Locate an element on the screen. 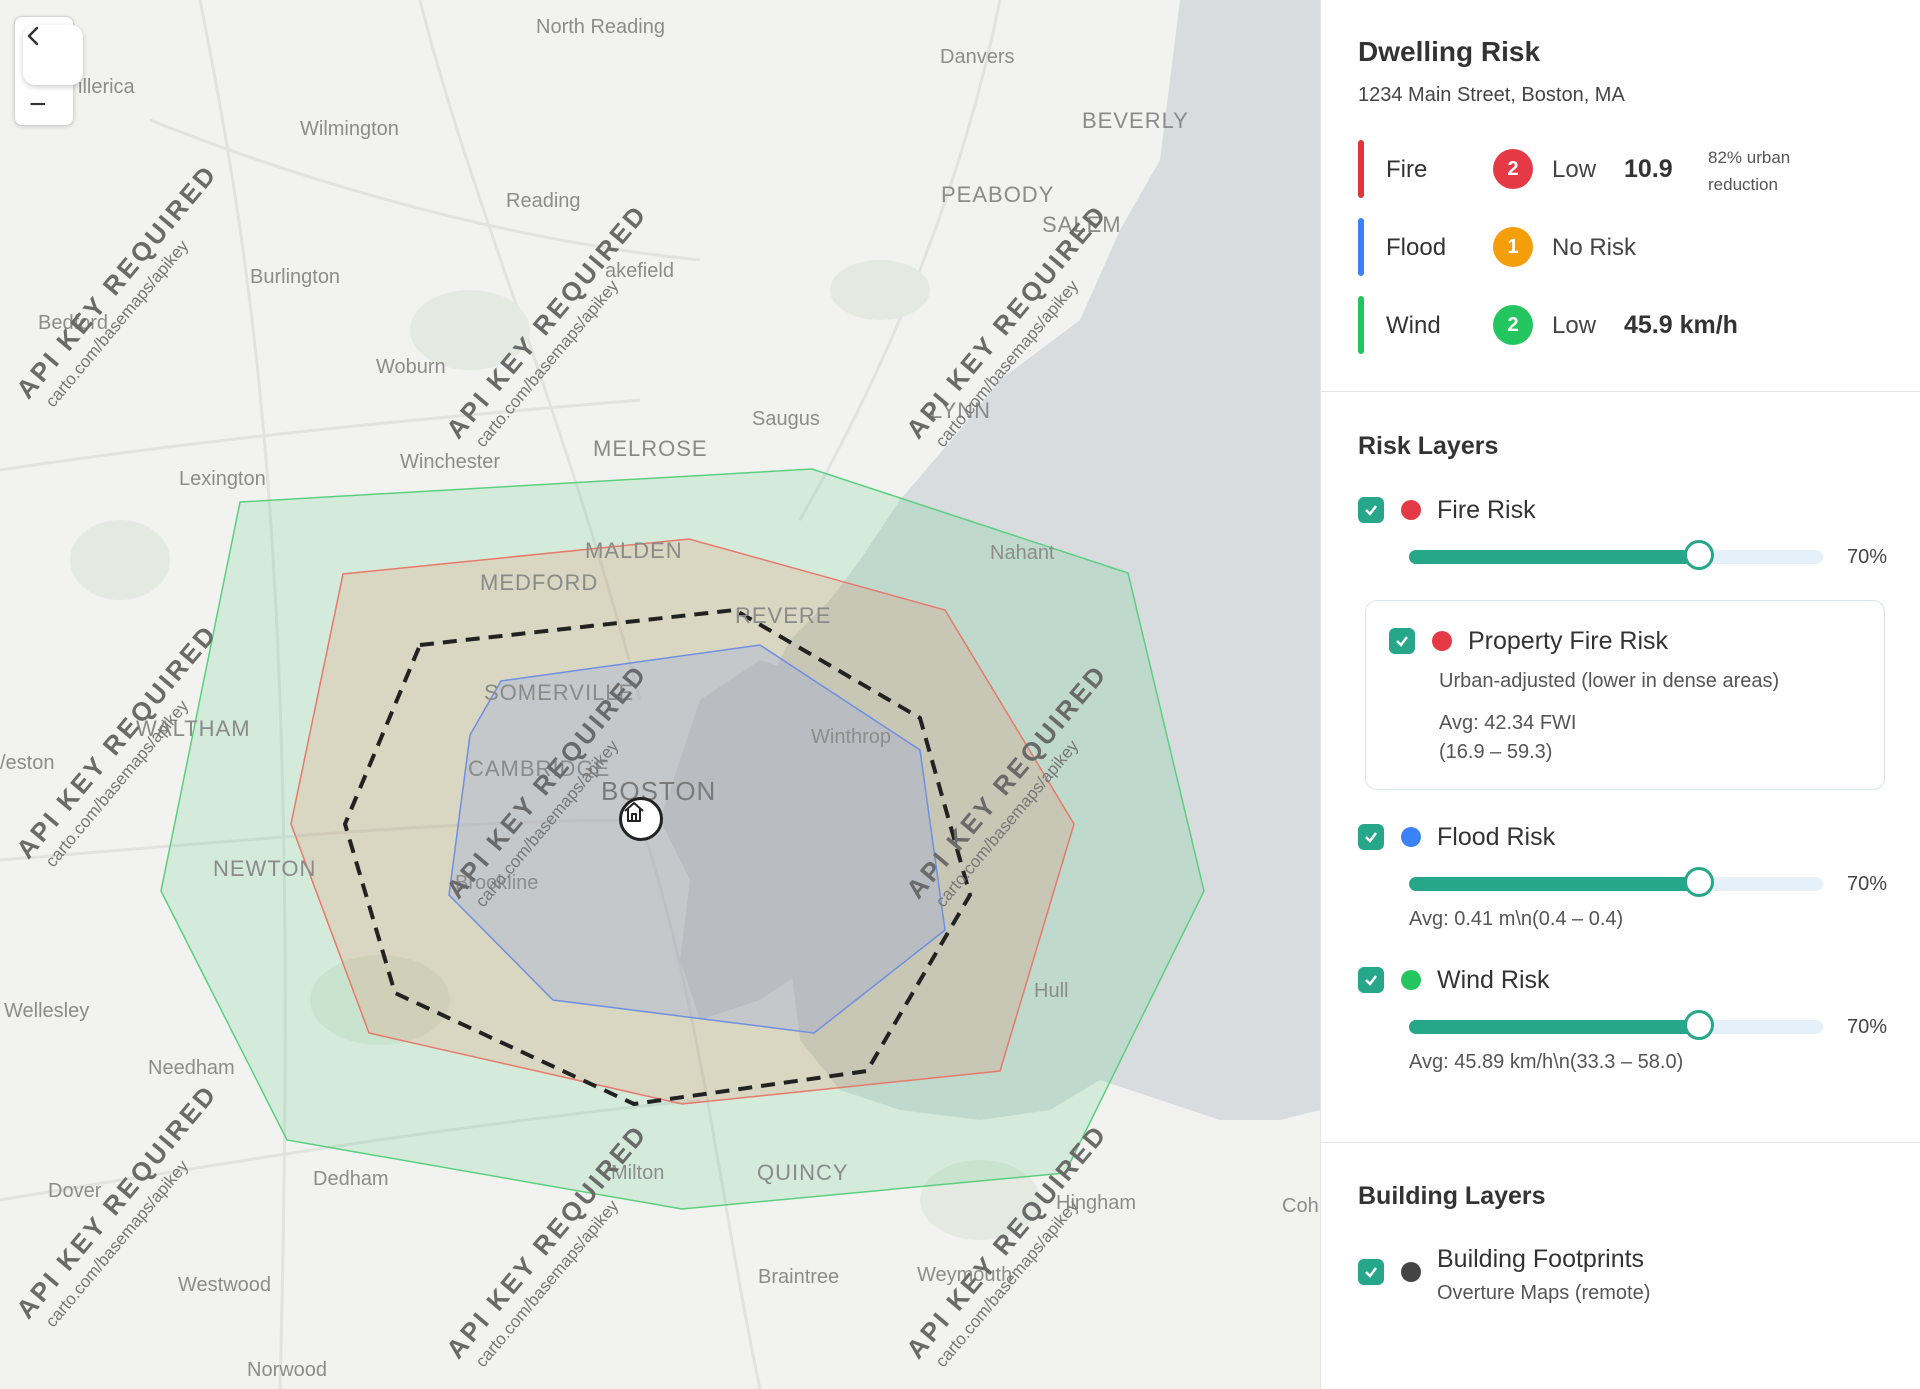  risk-name: Flood is located at coordinates (1416, 247).